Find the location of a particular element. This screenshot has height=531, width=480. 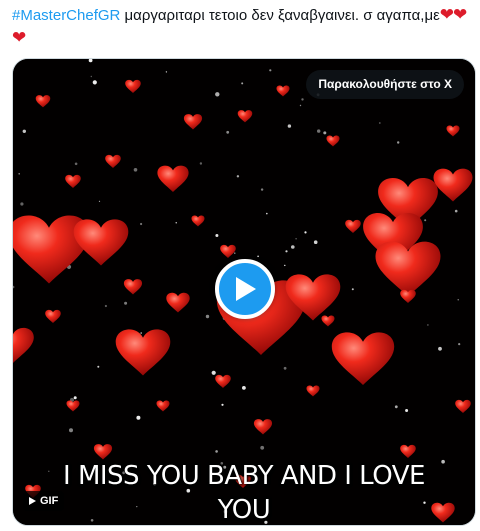

gif-caption-line-1: I MISS YOU BABY AND I LOVE is located at coordinates (244, 476).